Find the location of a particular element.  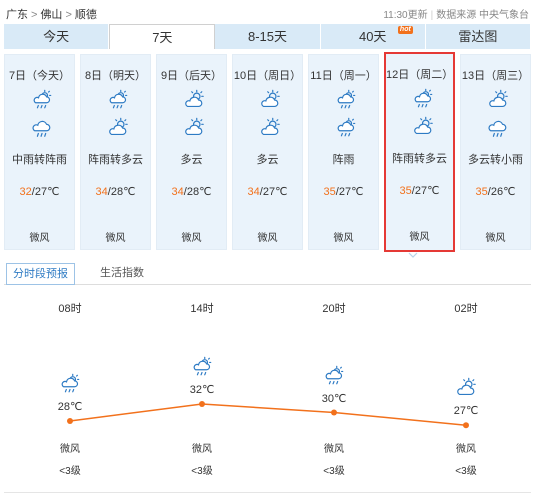

day-date: 10日（周日） is located at coordinates (267, 76).